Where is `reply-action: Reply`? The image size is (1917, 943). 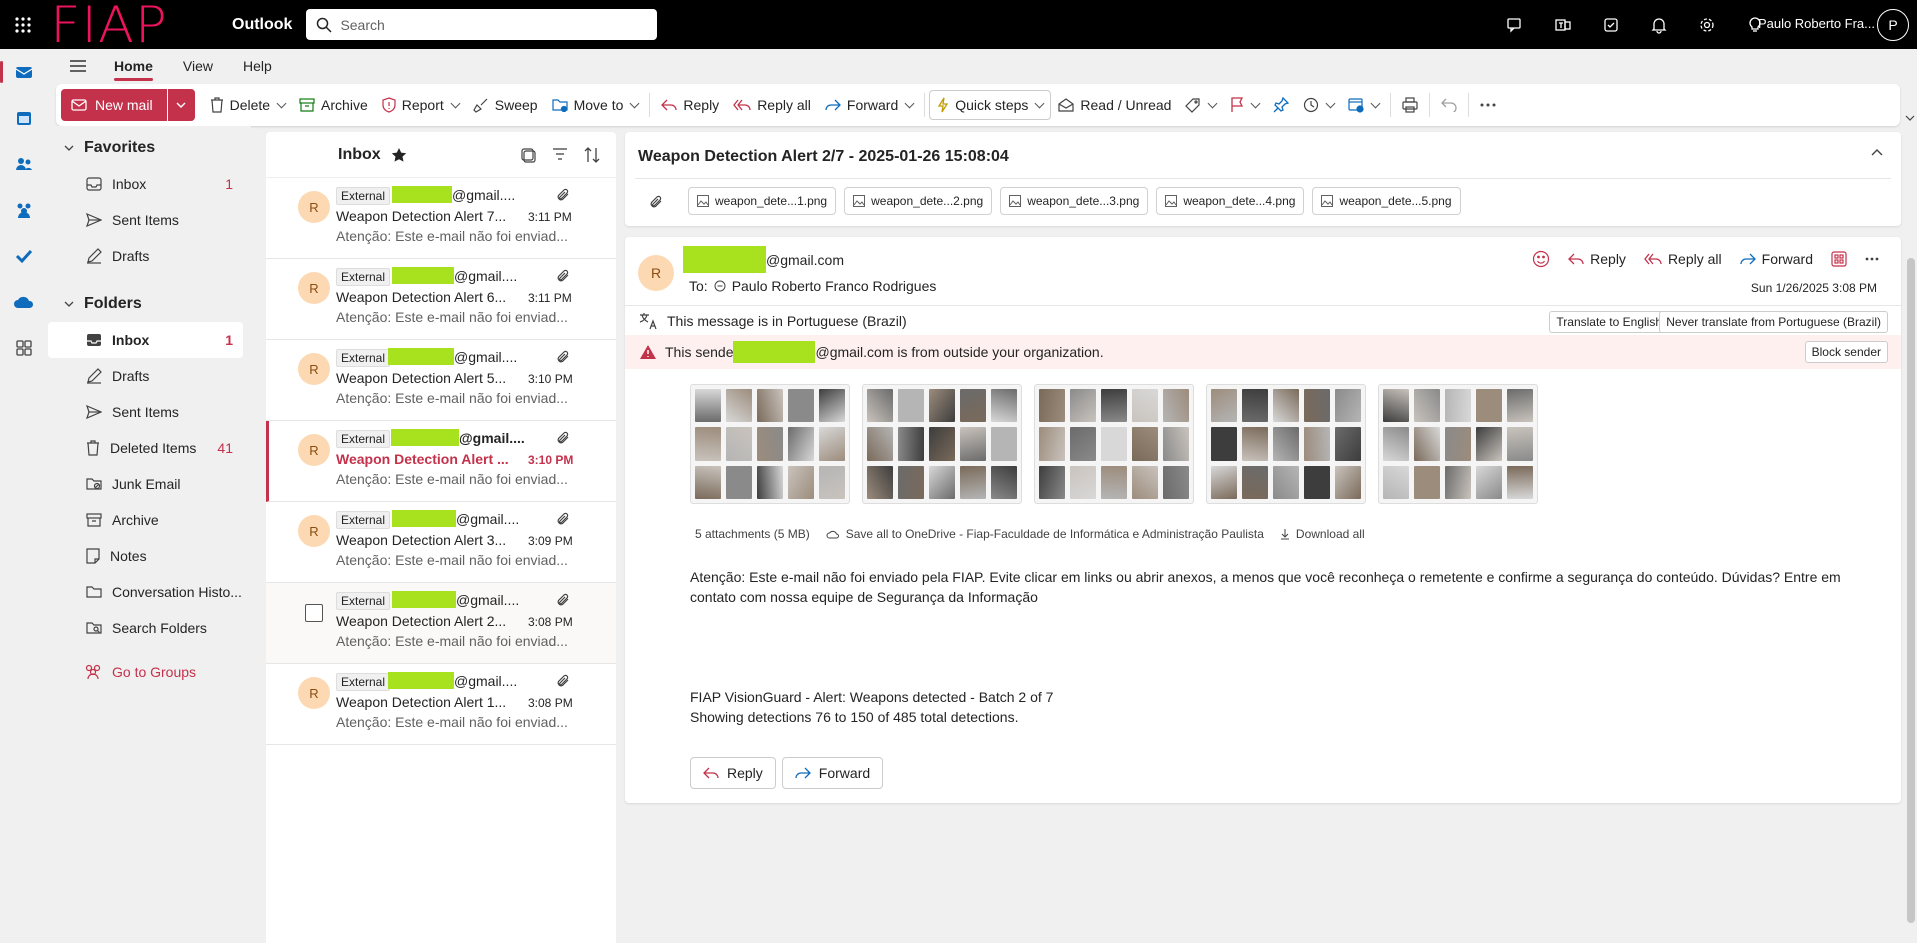 reply-action: Reply is located at coordinates (1597, 259).